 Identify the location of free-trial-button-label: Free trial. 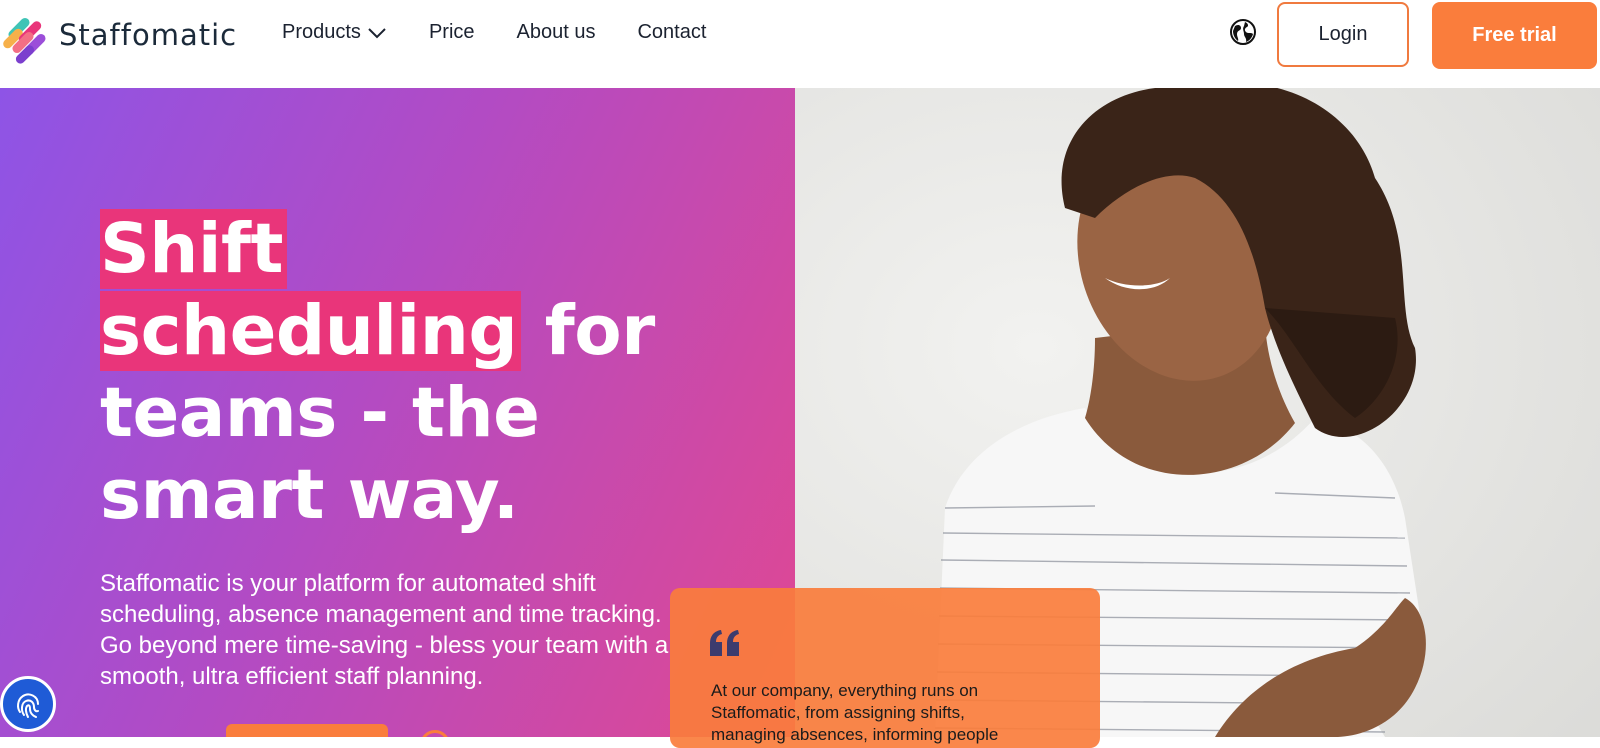
(1514, 35).